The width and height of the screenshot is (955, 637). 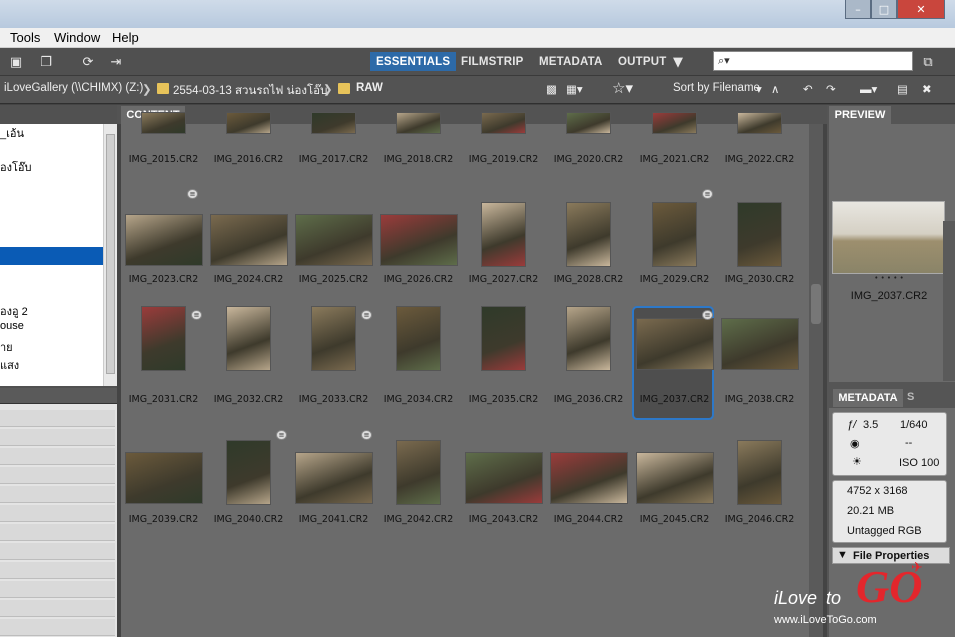 I want to click on workspace-output: OUTPUT, so click(x=642, y=61).